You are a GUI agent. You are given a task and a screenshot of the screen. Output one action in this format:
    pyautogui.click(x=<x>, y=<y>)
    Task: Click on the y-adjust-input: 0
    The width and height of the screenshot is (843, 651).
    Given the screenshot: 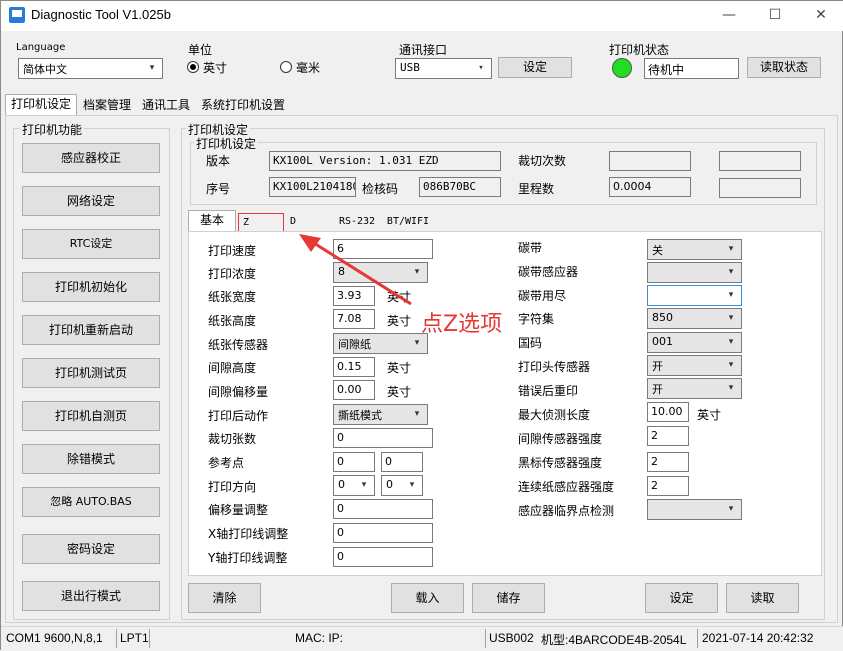 What is the action you would take?
    pyautogui.click(x=383, y=557)
    